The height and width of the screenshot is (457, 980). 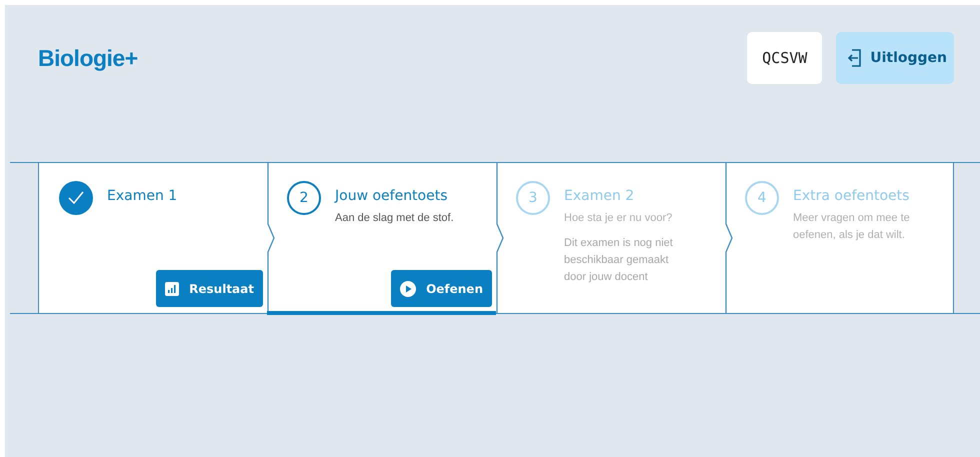 What do you see at coordinates (88, 58) in the screenshot?
I see `app-logo: Biologie+` at bounding box center [88, 58].